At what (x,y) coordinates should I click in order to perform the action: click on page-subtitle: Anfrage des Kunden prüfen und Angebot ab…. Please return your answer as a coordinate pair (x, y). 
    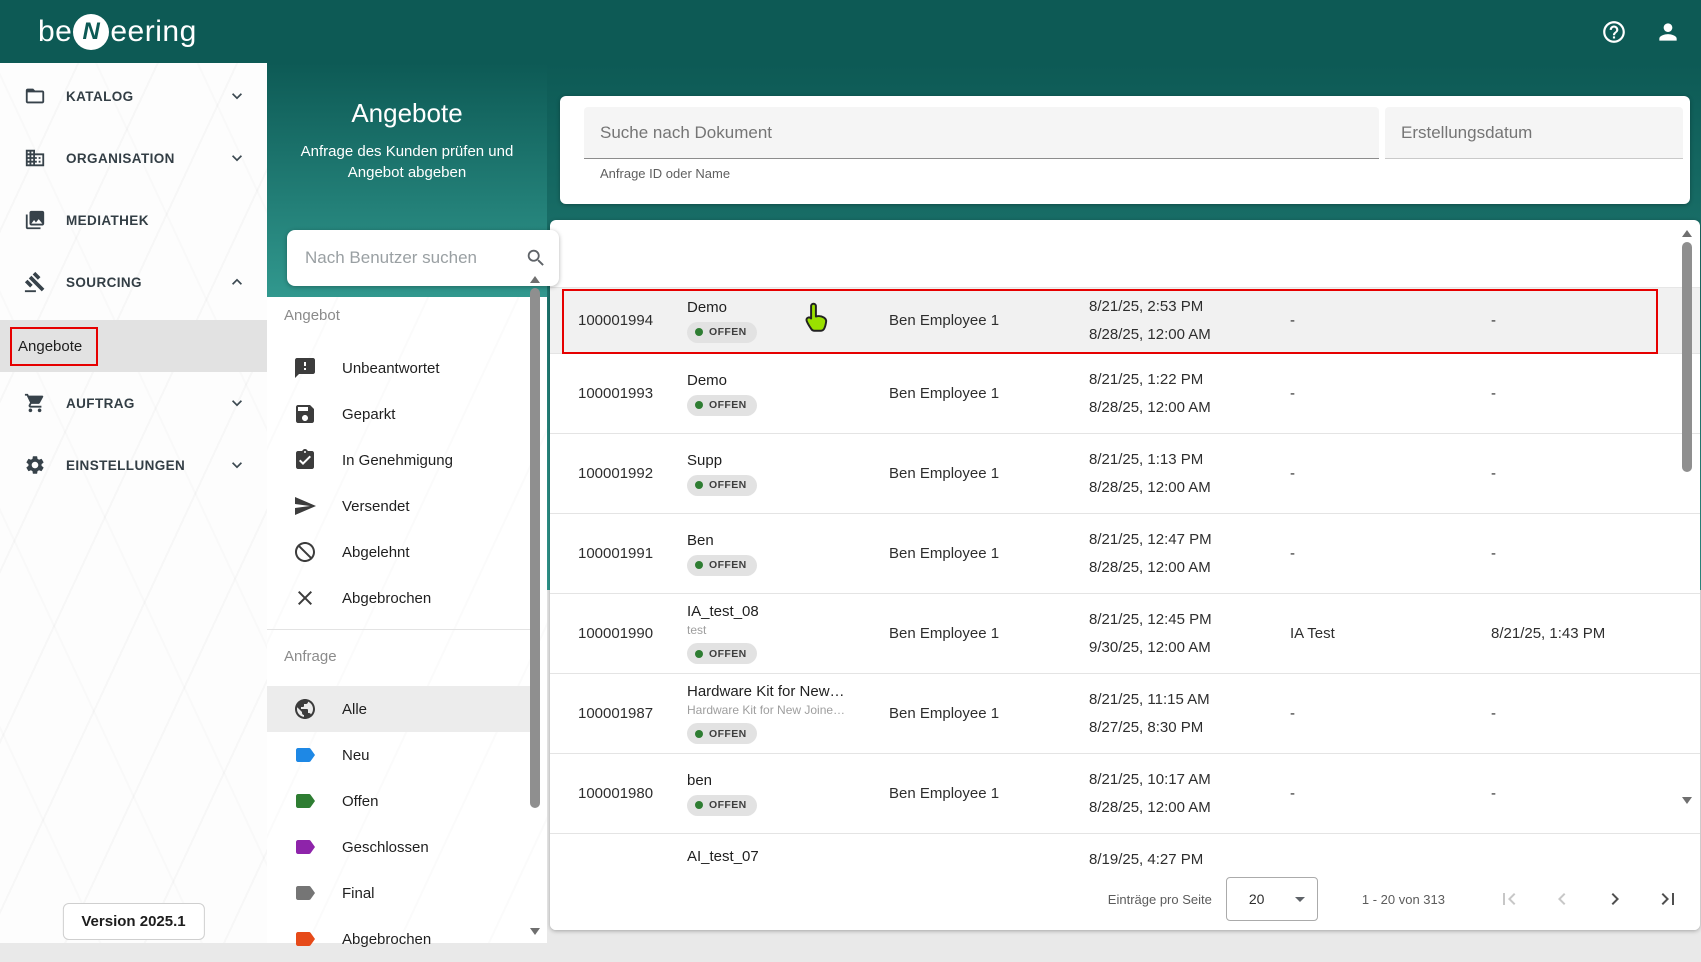
    Looking at the image, I should click on (407, 162).